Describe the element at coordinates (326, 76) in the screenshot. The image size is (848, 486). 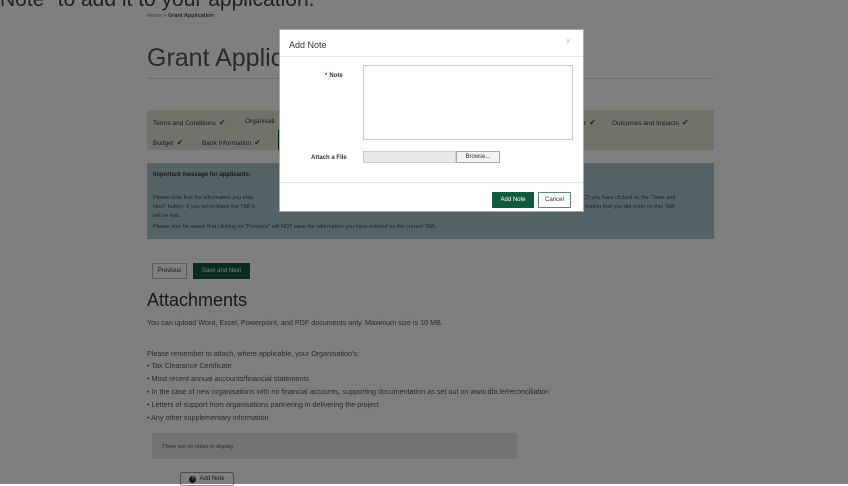
I see `required-marker: *` at that location.